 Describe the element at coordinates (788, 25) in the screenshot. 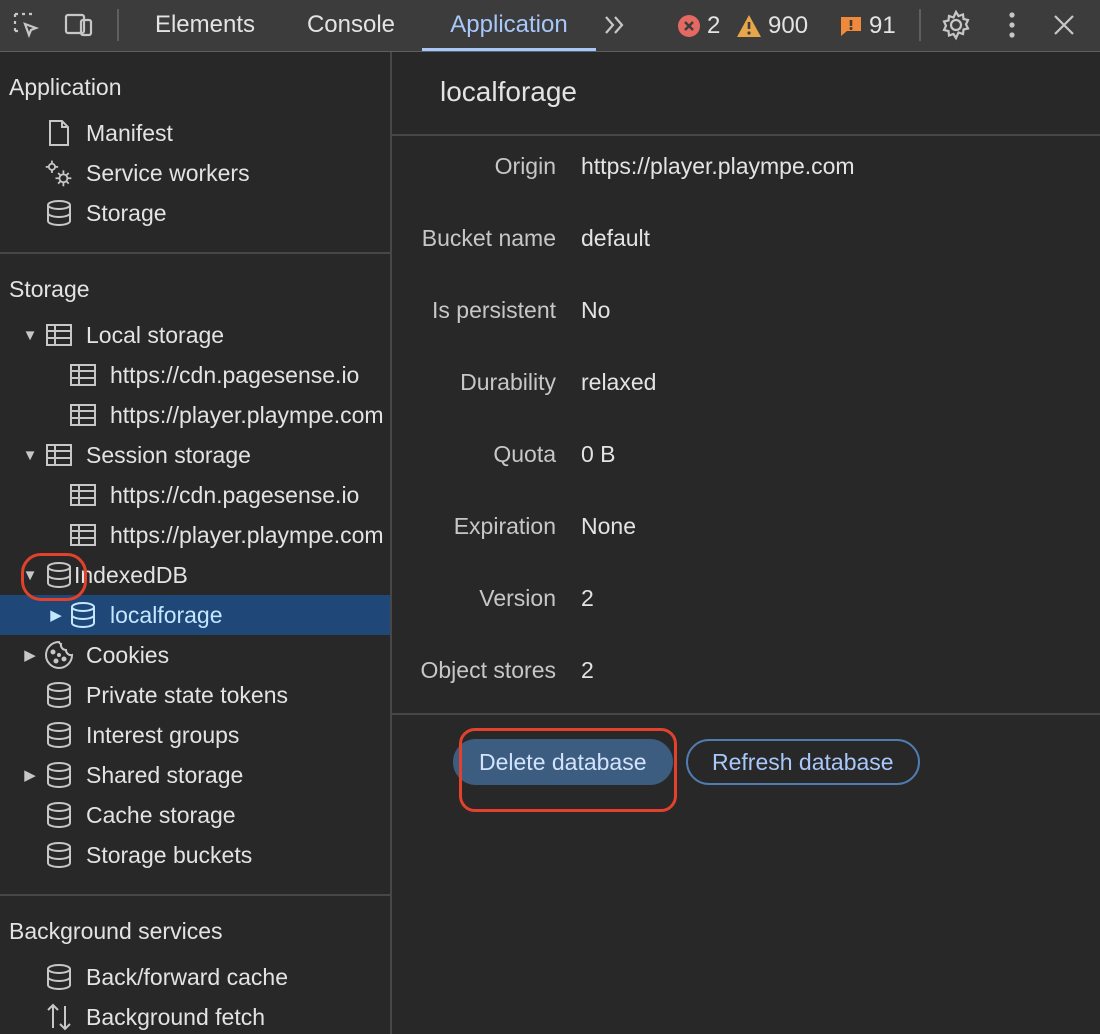

I see `warning-count: 900` at that location.